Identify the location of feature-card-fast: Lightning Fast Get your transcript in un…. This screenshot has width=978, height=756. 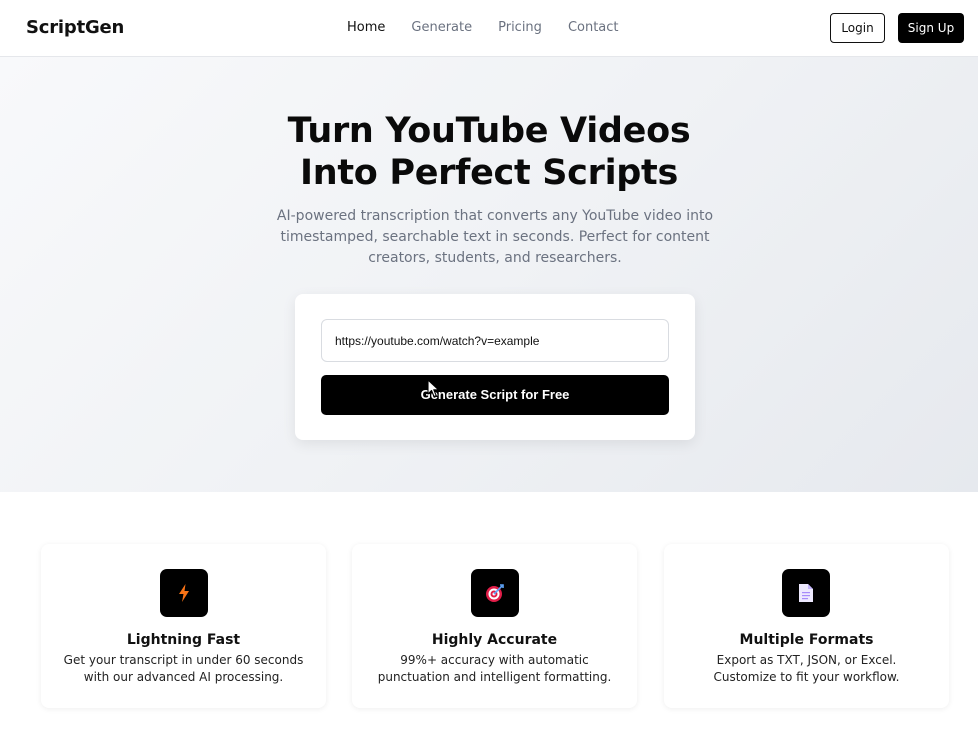
(183, 626).